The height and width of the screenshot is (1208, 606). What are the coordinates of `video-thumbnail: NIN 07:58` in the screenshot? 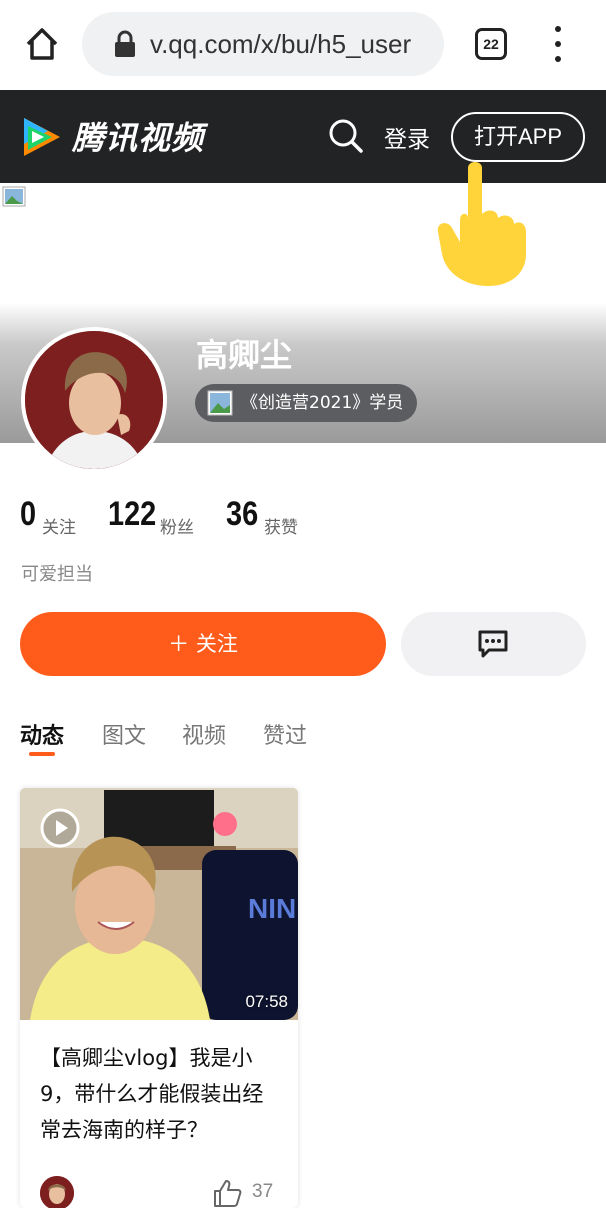 It's located at (159, 904).